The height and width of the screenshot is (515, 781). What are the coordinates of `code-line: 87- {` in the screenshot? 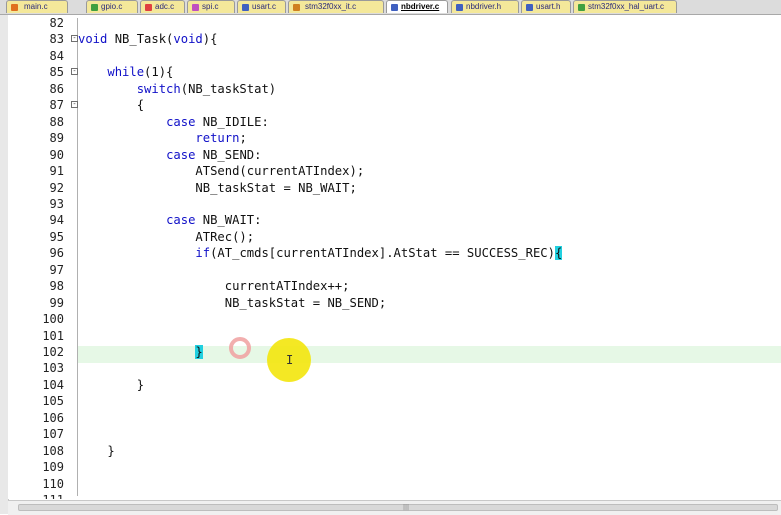 It's located at (394, 105).